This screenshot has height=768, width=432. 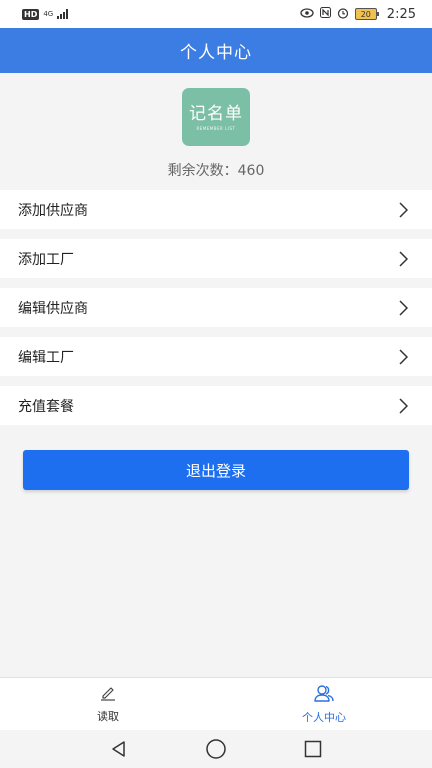 I want to click on home-icon, so click(x=216, y=749).